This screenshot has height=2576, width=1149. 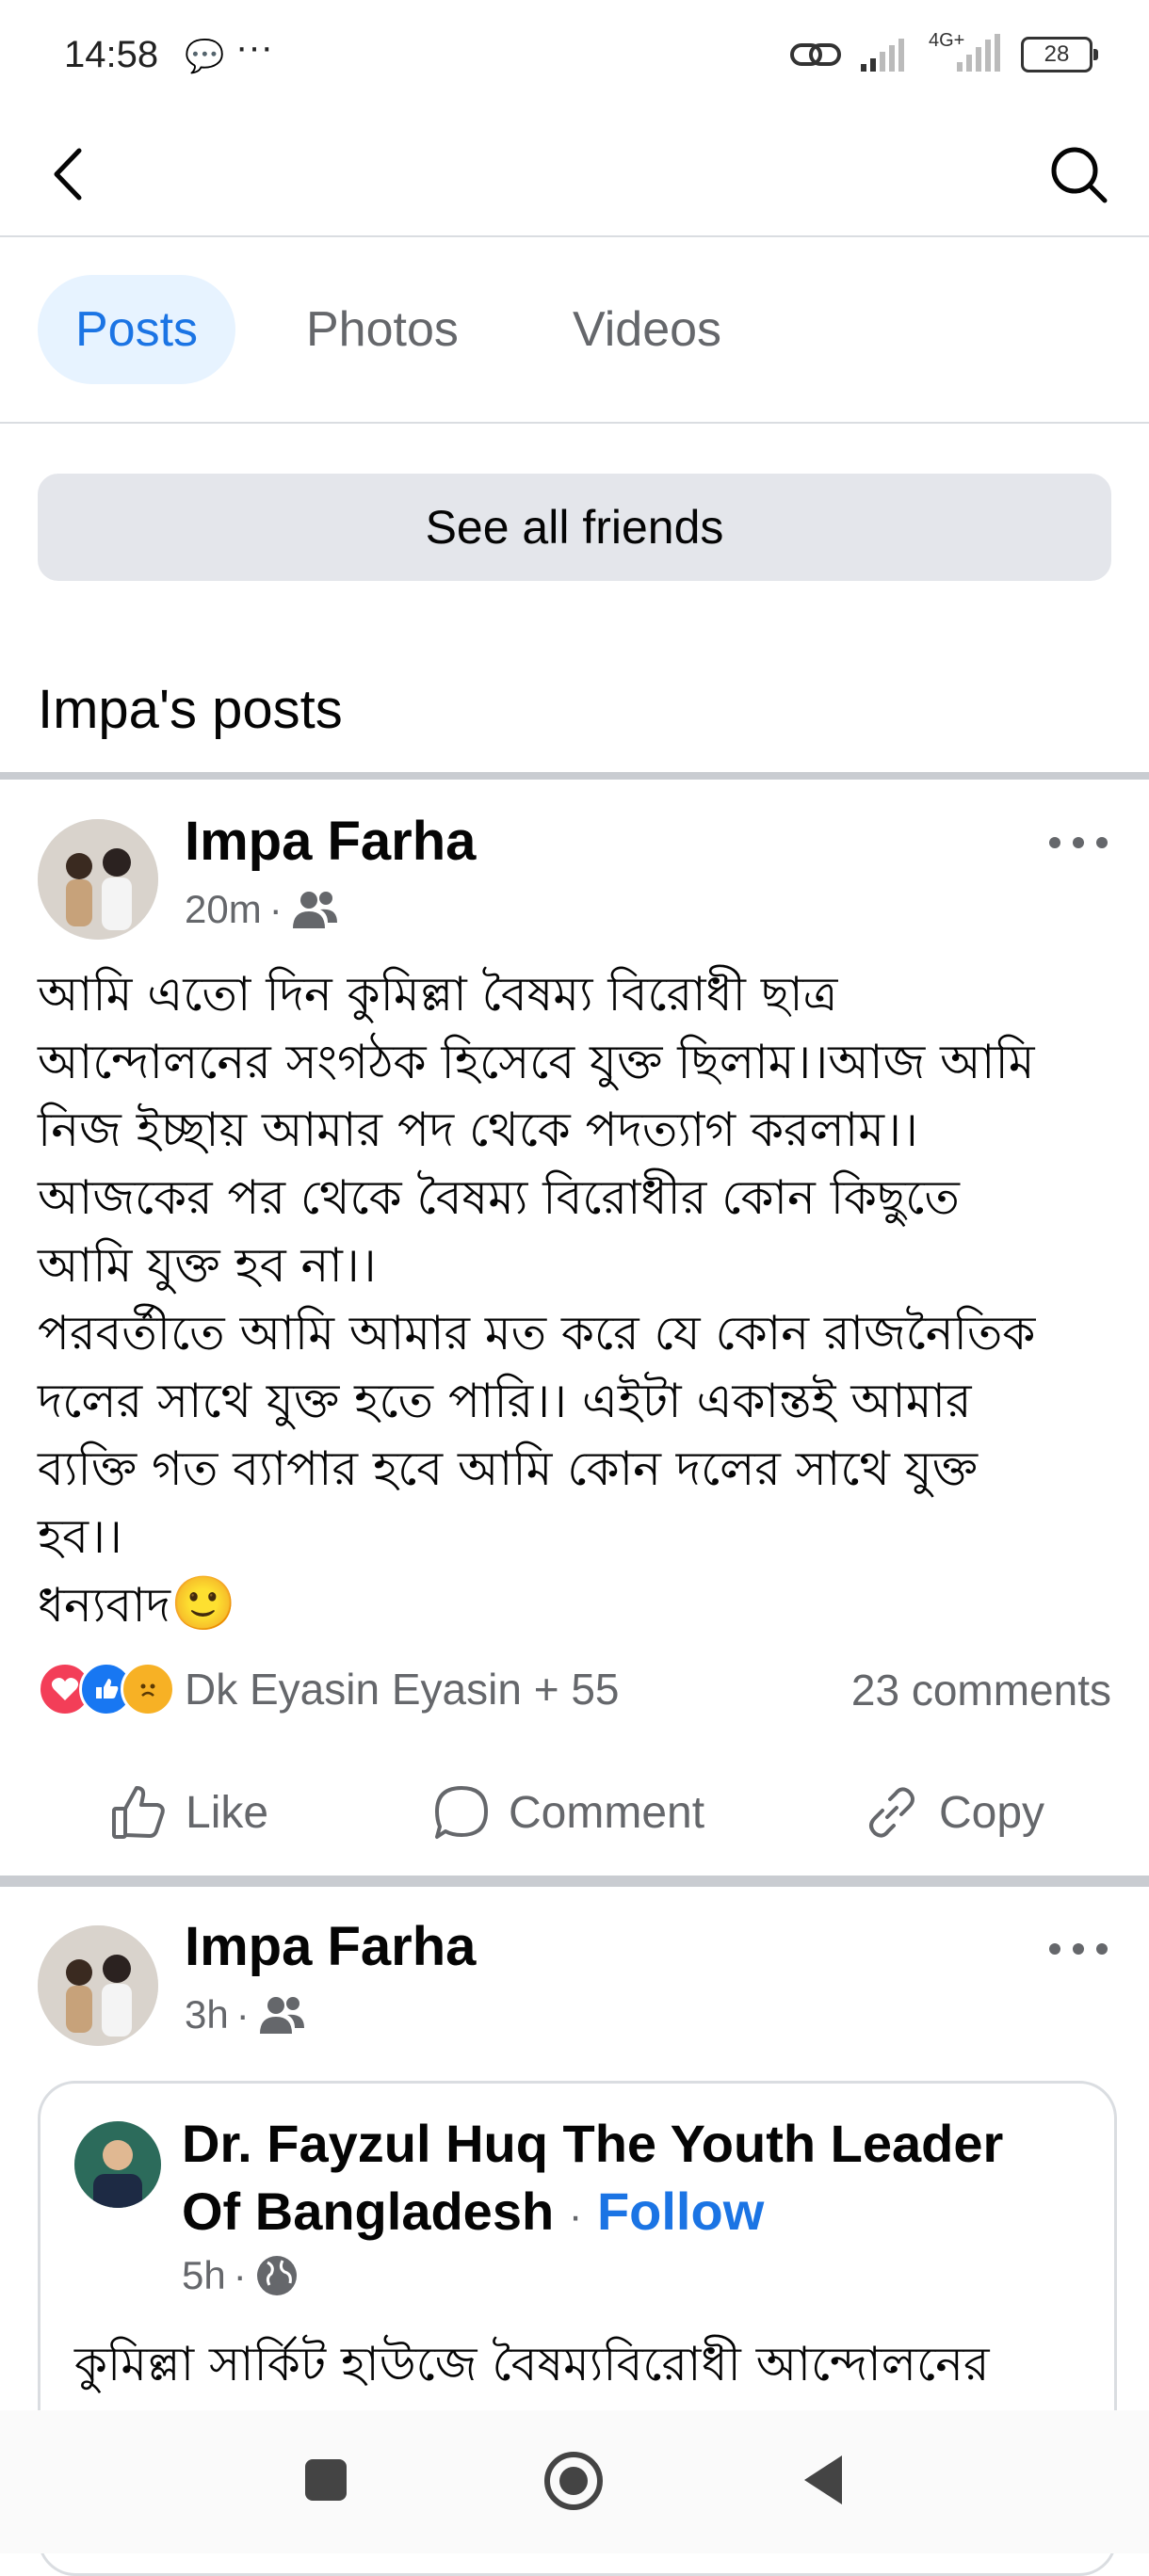 I want to click on post-meta: 3h ·, so click(x=245, y=2014).